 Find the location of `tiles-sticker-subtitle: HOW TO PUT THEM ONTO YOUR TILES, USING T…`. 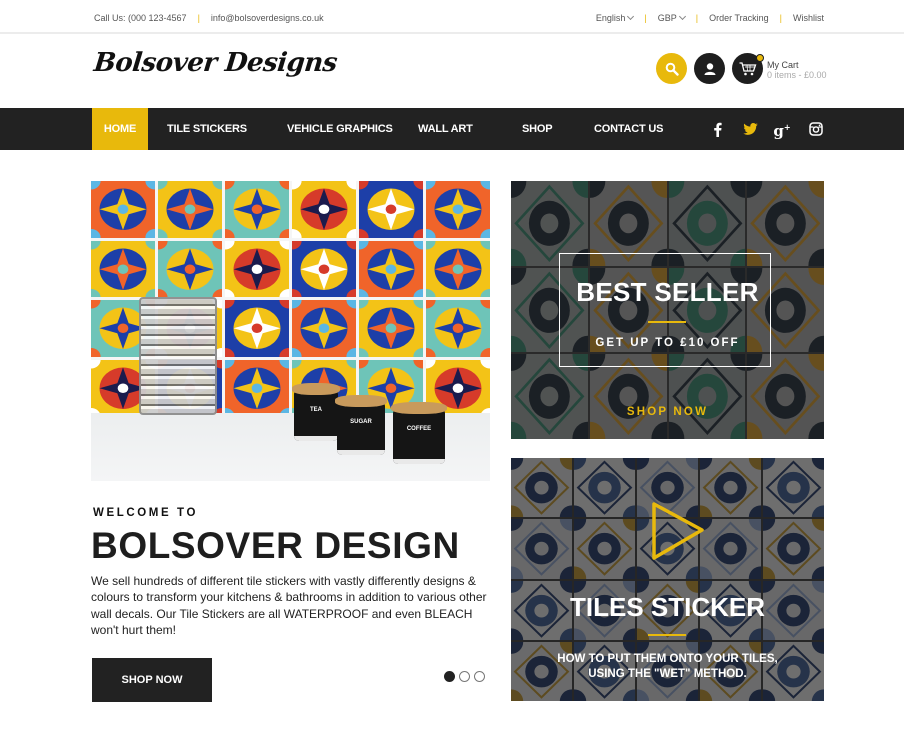

tiles-sticker-subtitle: HOW TO PUT THEM ONTO YOUR TILES, USING T… is located at coordinates (667, 667).